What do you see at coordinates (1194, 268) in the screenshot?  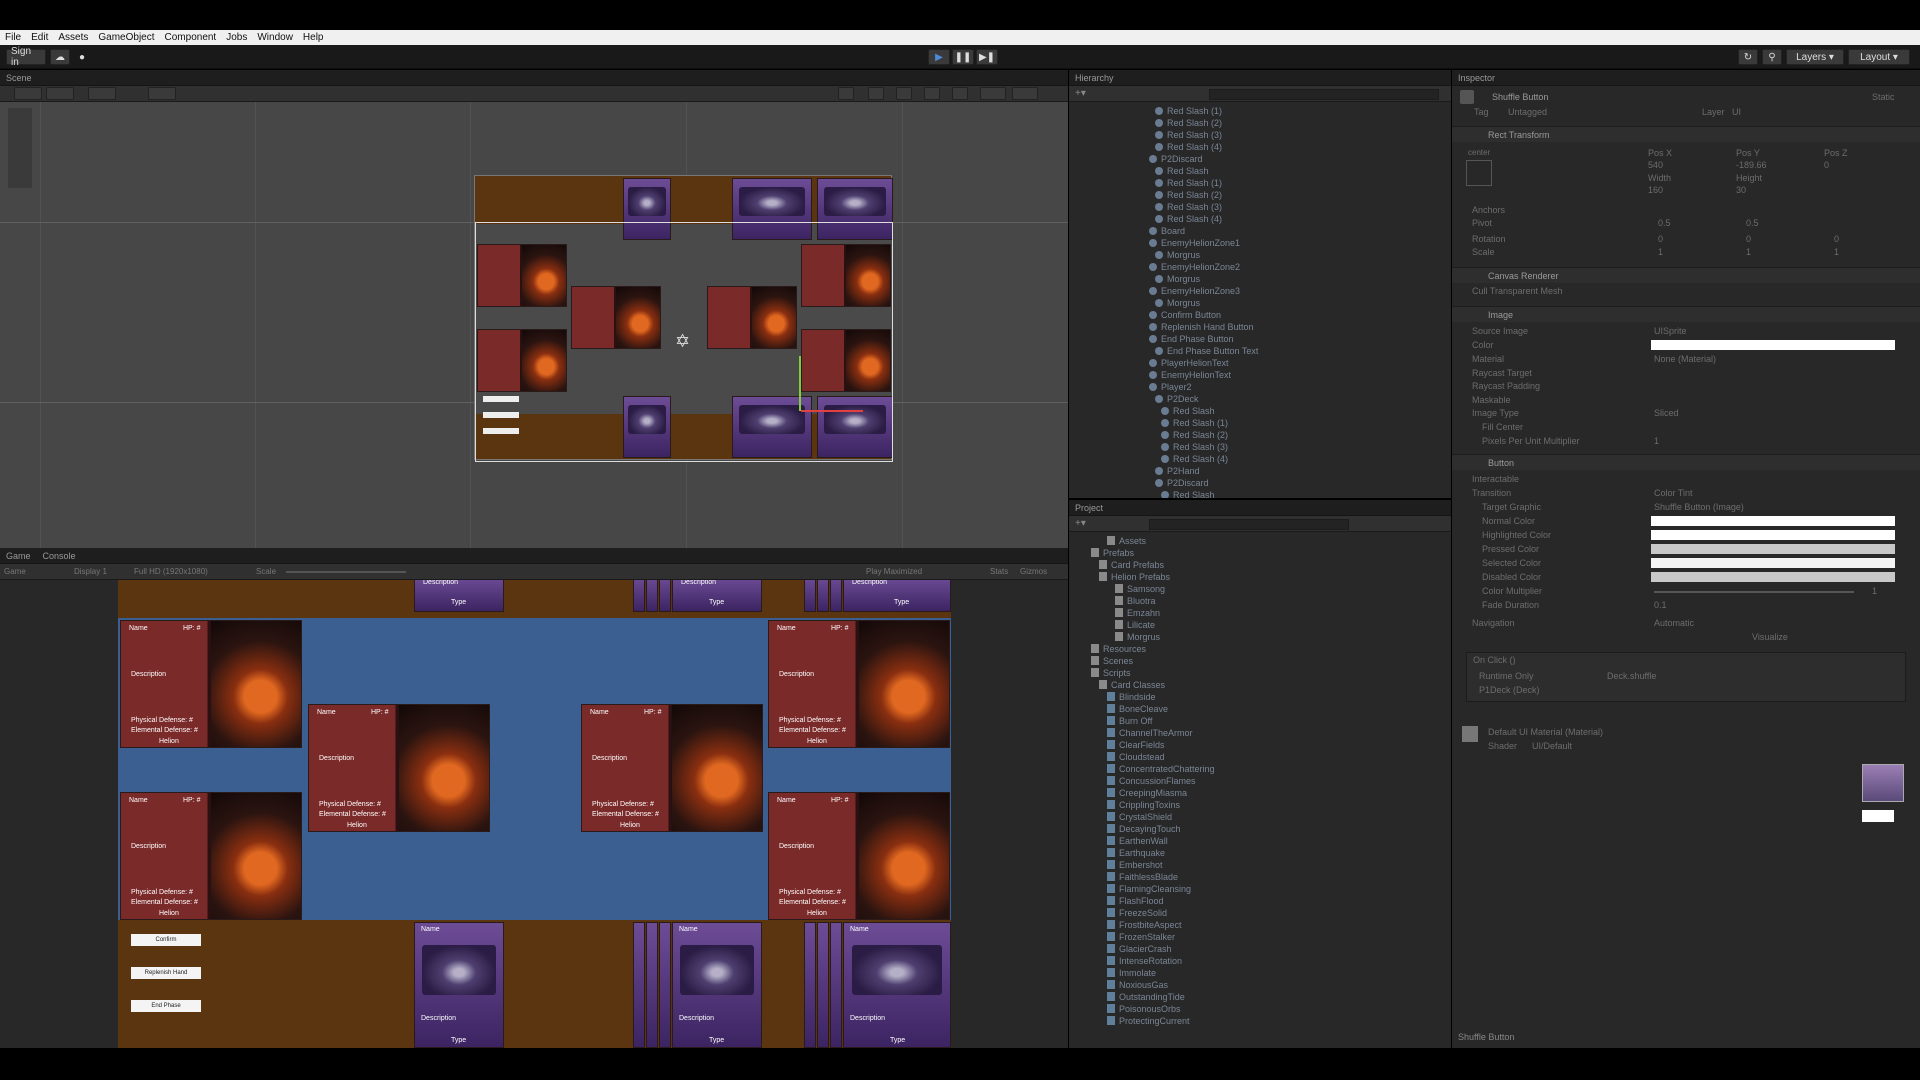 I see `hierarchy-item: EnemyHelionZone2` at bounding box center [1194, 268].